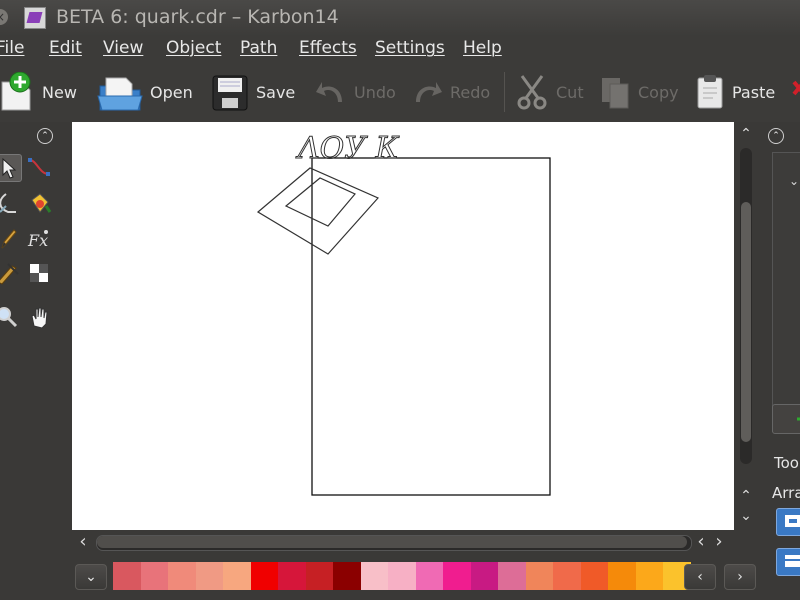 The width and height of the screenshot is (800, 600). Describe the element at coordinates (39, 167) in the screenshot. I see `path-edit-tool-icon` at that location.